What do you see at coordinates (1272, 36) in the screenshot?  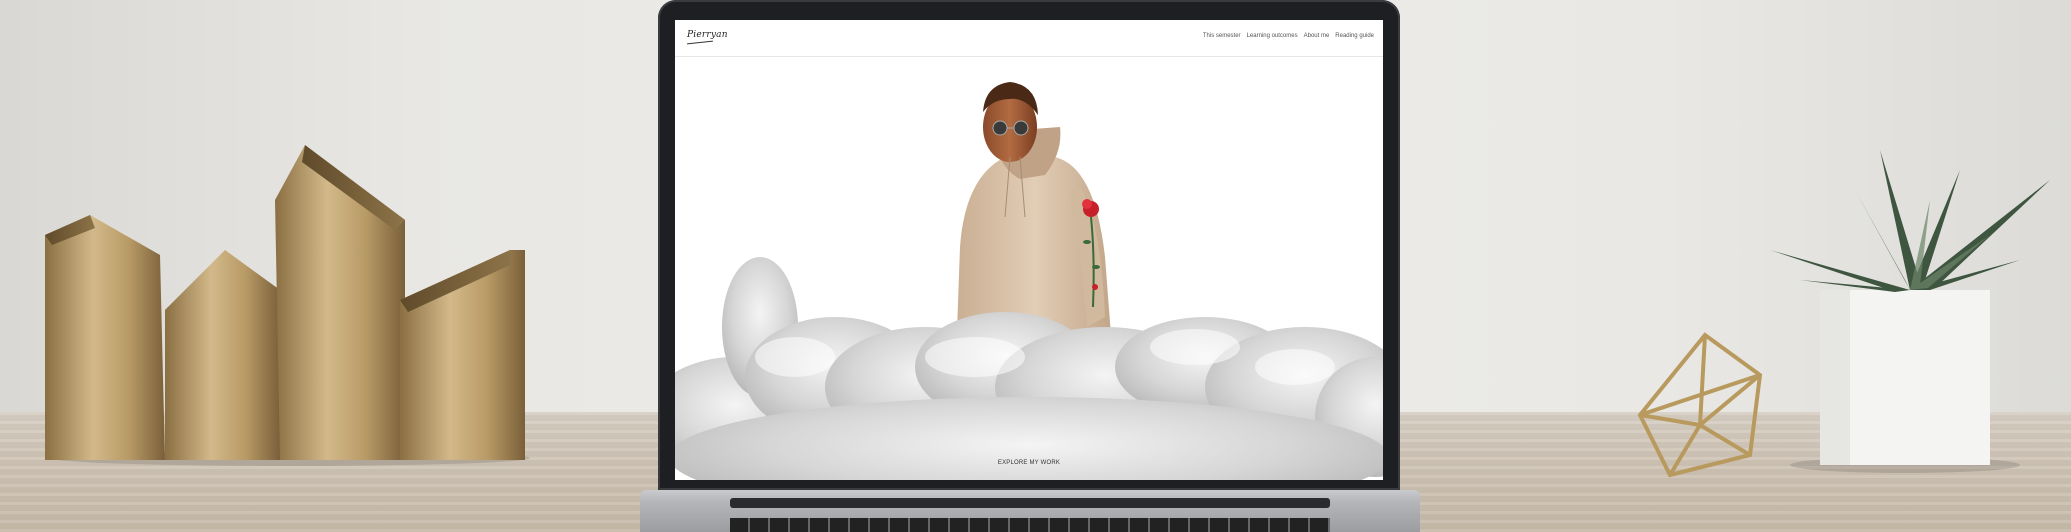 I see `nav-learning-outcomes: Learning outcomes` at bounding box center [1272, 36].